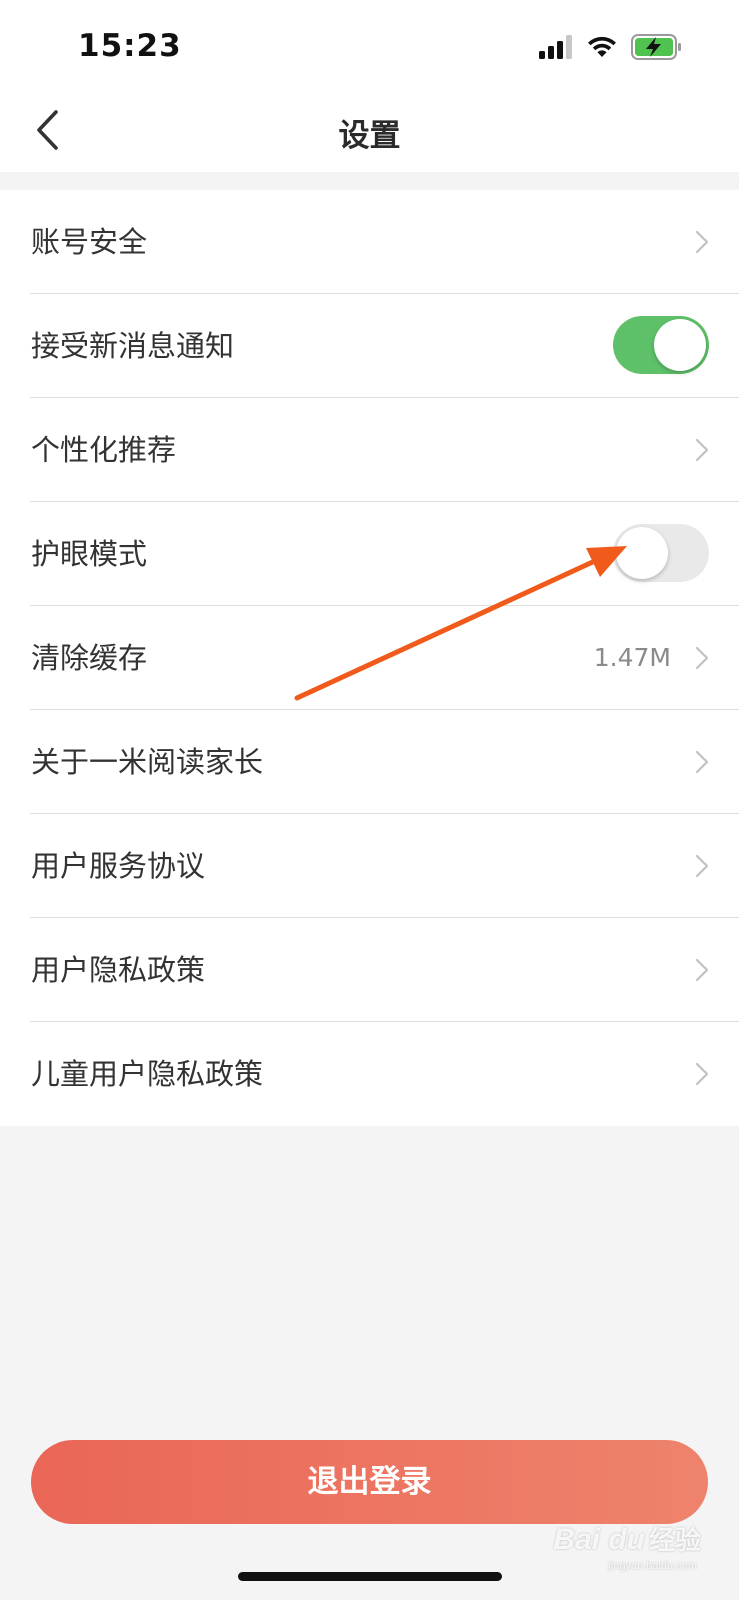  I want to click on settings-item-label: 个性化推荐, so click(104, 450).